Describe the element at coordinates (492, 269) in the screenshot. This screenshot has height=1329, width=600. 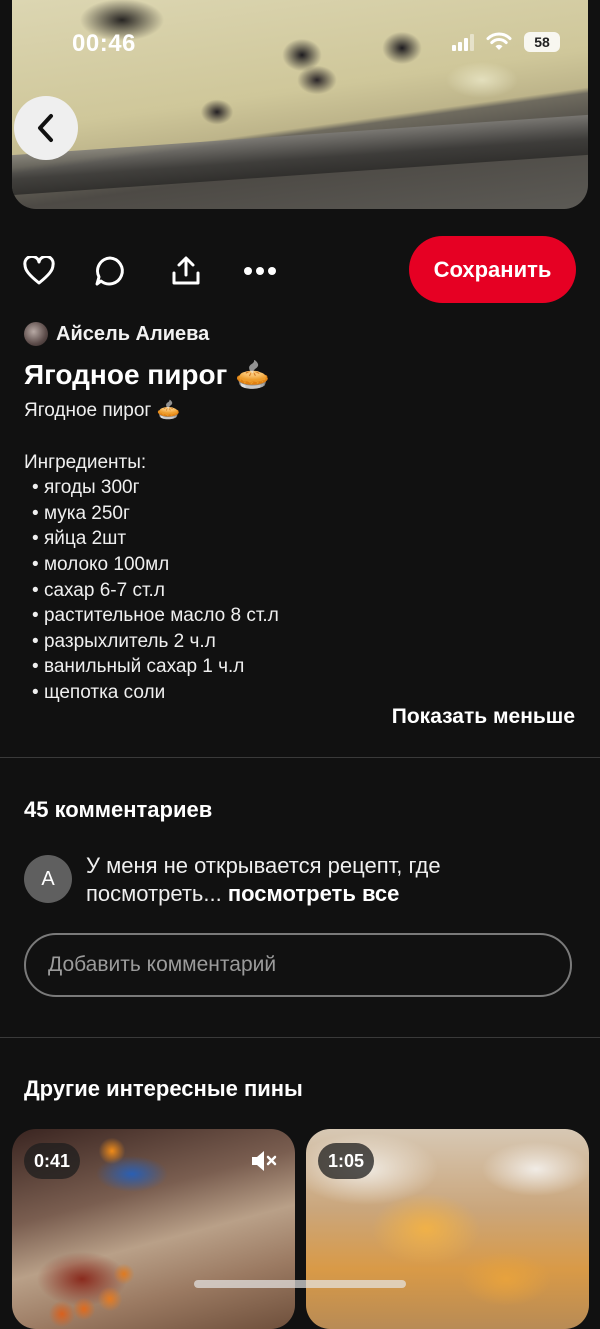
I see `save-button: Сохранить` at that location.